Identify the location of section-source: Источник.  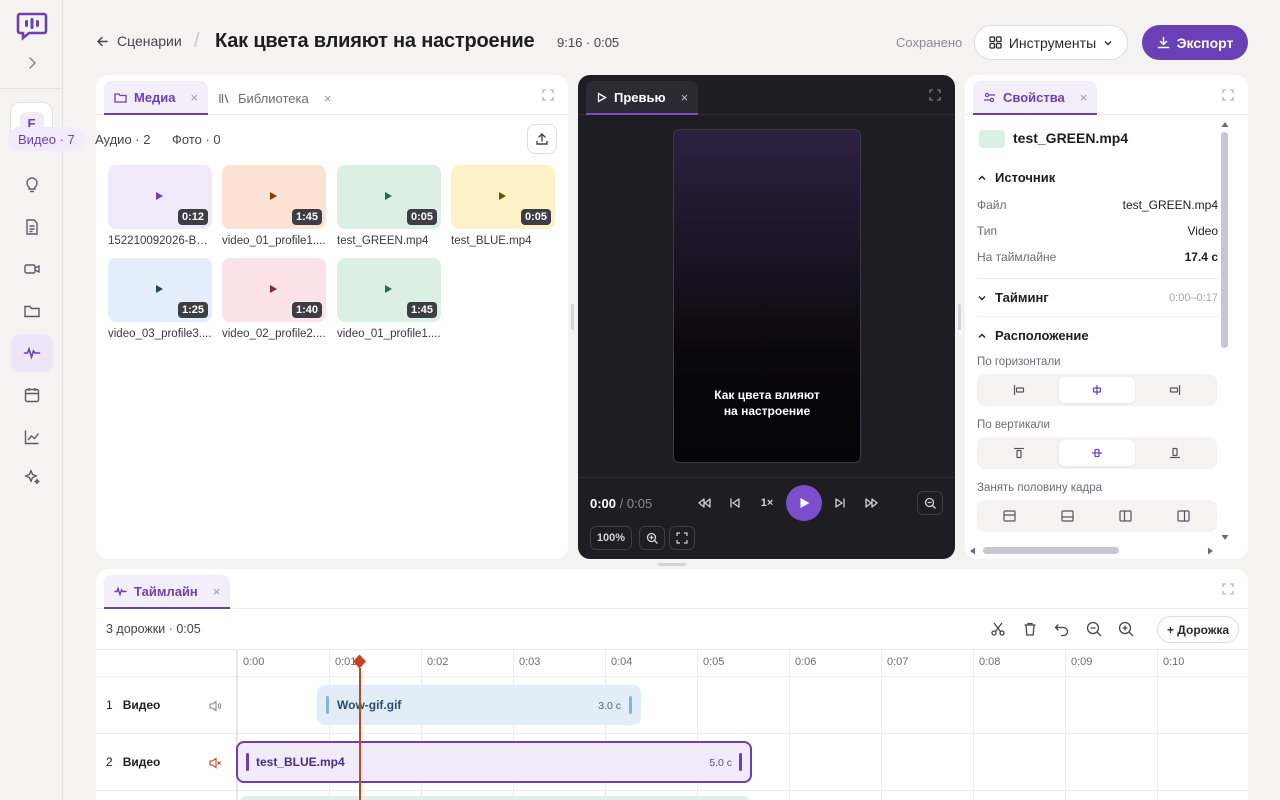
(1097, 177).